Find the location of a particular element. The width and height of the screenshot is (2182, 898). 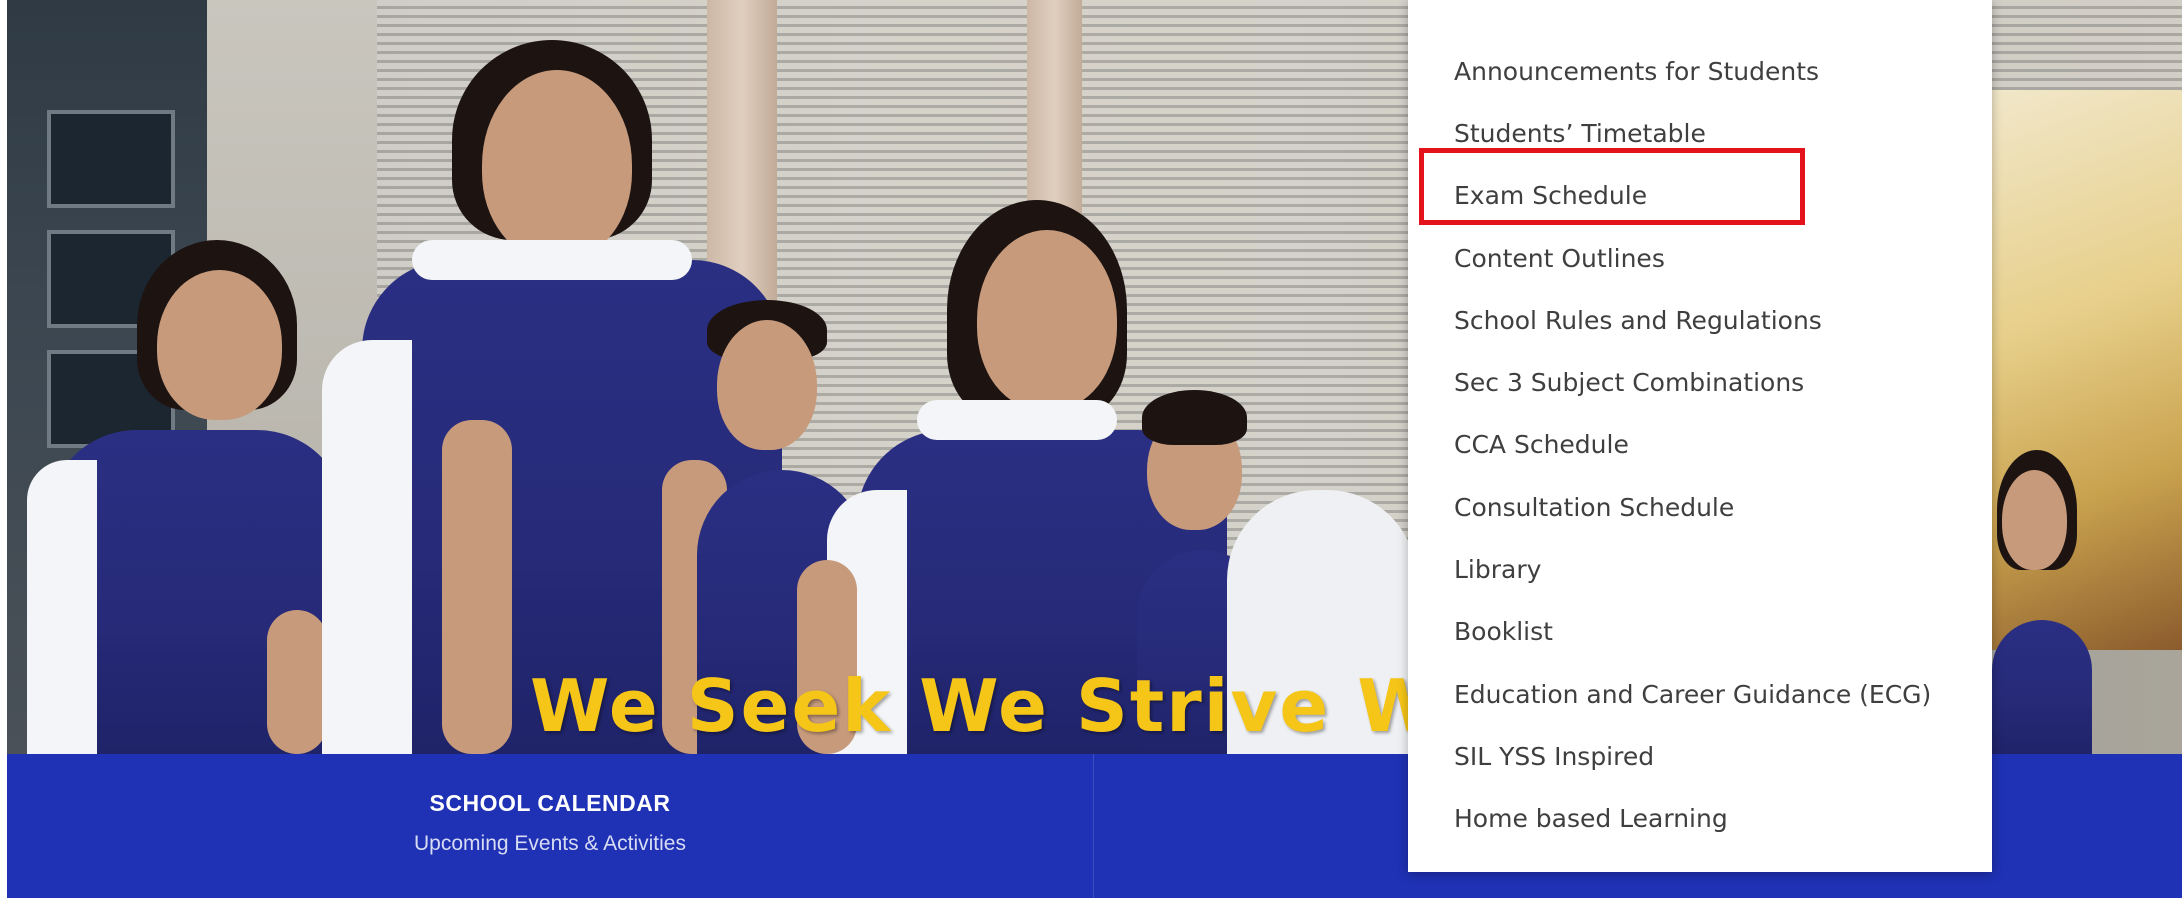

menu-item-subject-combinations: Sec 3 Subject Combinations is located at coordinates (1700, 382).